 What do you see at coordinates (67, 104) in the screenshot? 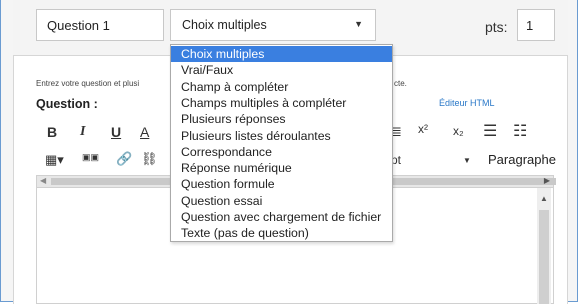
I see `question-label: Question :` at bounding box center [67, 104].